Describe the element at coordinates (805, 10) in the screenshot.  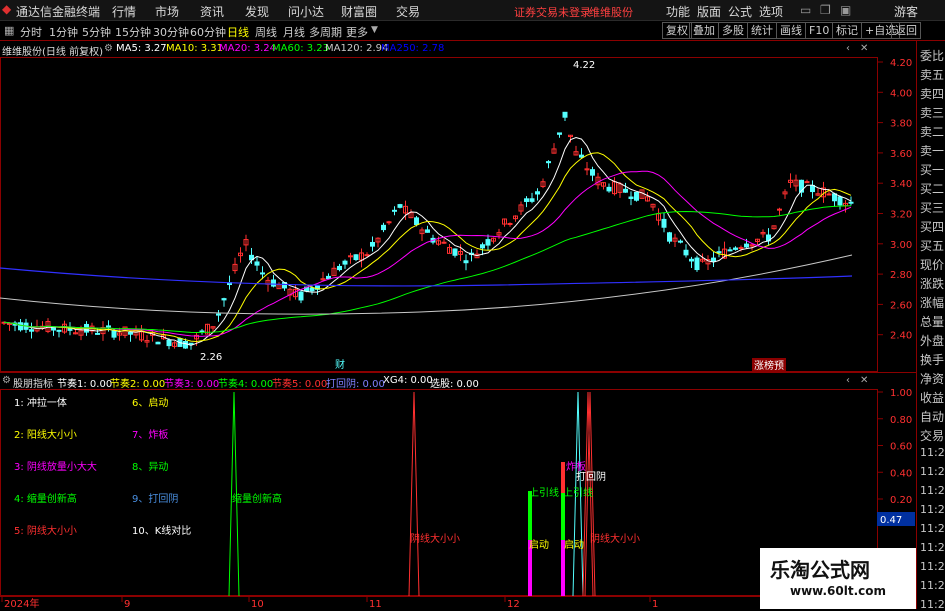
I see `minimize-icon: ▭` at that location.